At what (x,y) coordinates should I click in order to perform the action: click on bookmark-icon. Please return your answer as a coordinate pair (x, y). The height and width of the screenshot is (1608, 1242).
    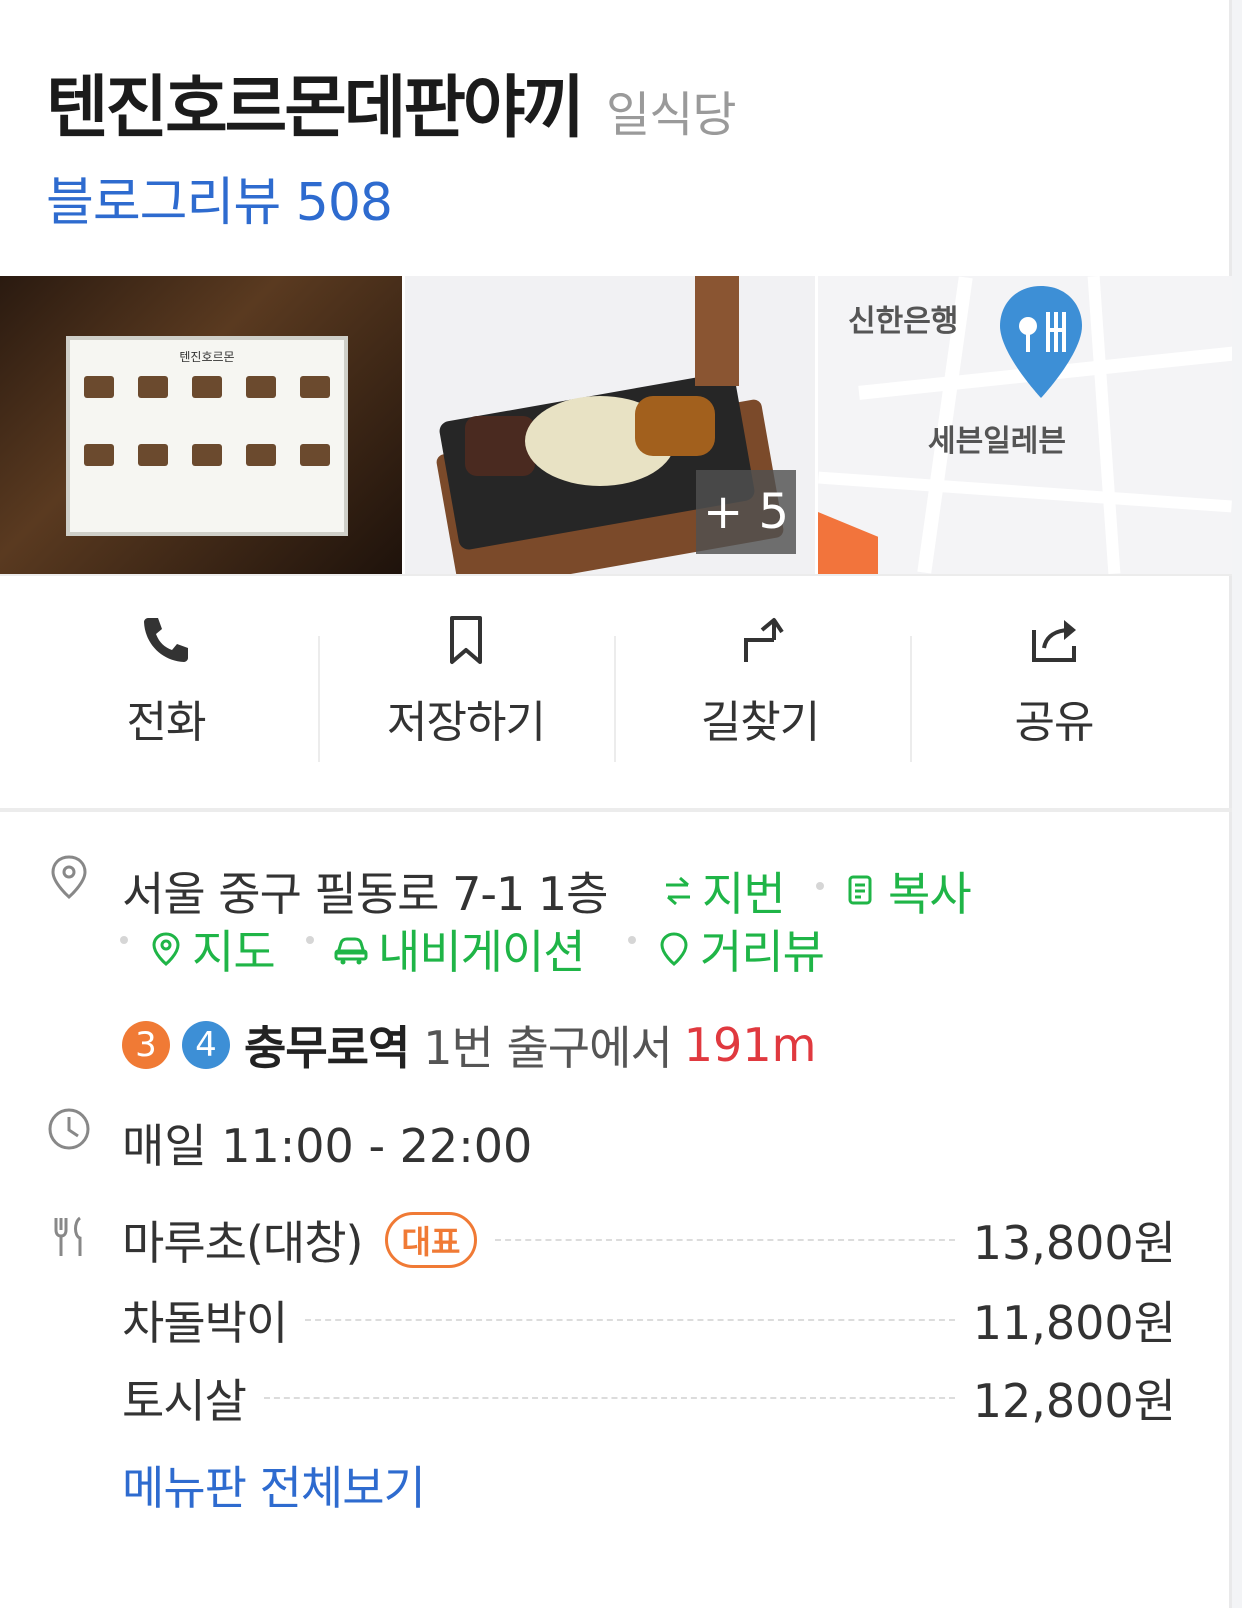
    Looking at the image, I should click on (466, 640).